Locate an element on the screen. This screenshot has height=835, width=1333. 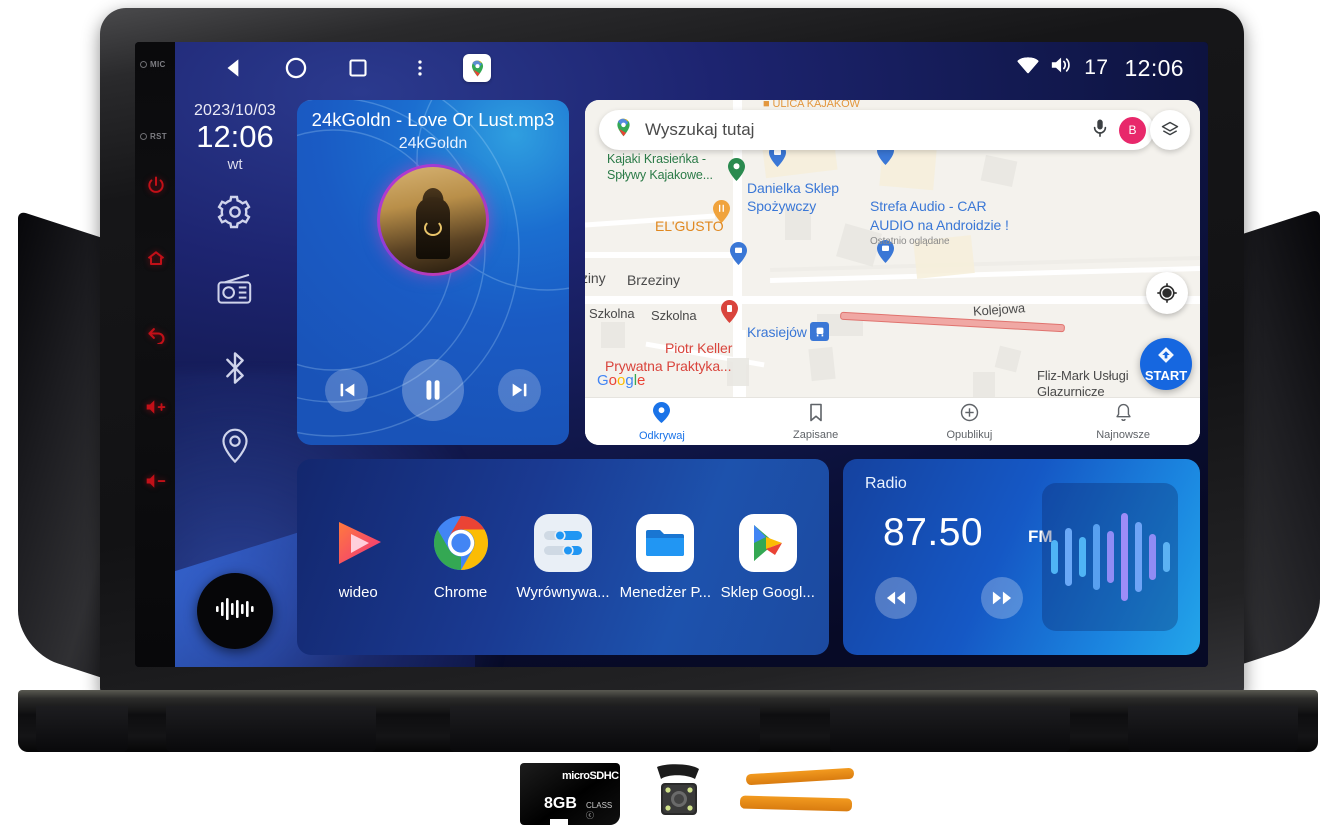
map-station-marker is located at coordinates (819, 331).